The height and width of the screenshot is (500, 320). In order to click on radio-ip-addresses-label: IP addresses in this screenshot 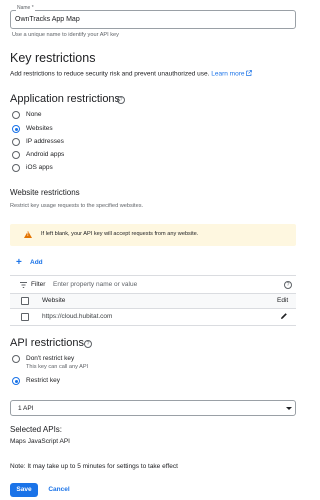, I will do `click(45, 141)`.